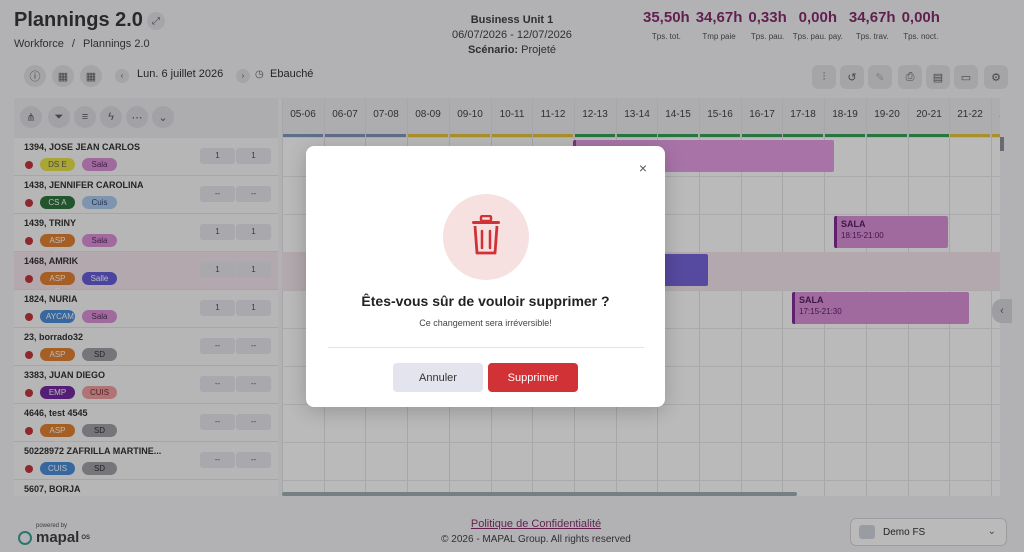  What do you see at coordinates (486, 347) in the screenshot?
I see `divider` at bounding box center [486, 347].